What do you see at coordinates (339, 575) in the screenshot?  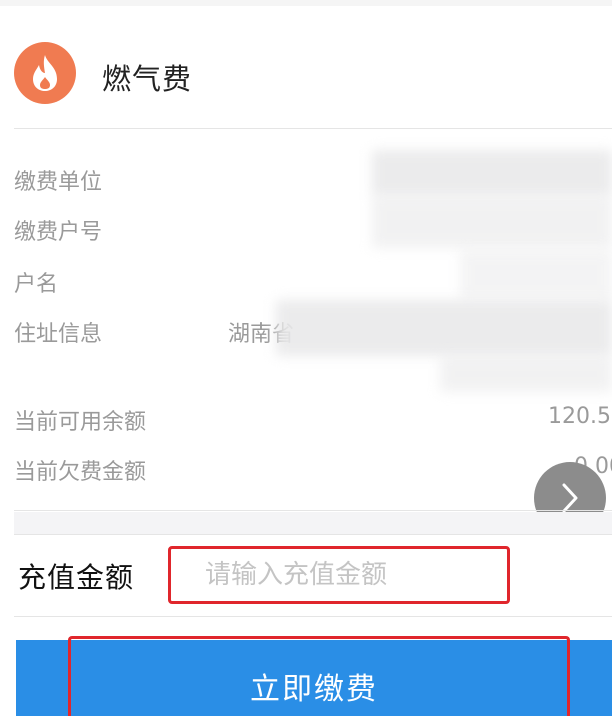 I see `recharge-amount-input` at bounding box center [339, 575].